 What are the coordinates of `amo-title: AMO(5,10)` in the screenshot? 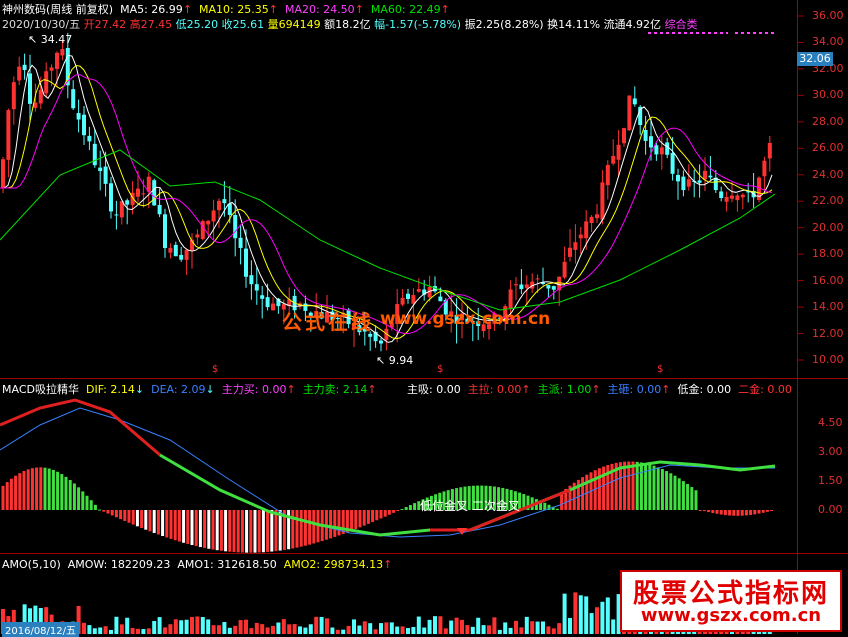 It's located at (31, 564).